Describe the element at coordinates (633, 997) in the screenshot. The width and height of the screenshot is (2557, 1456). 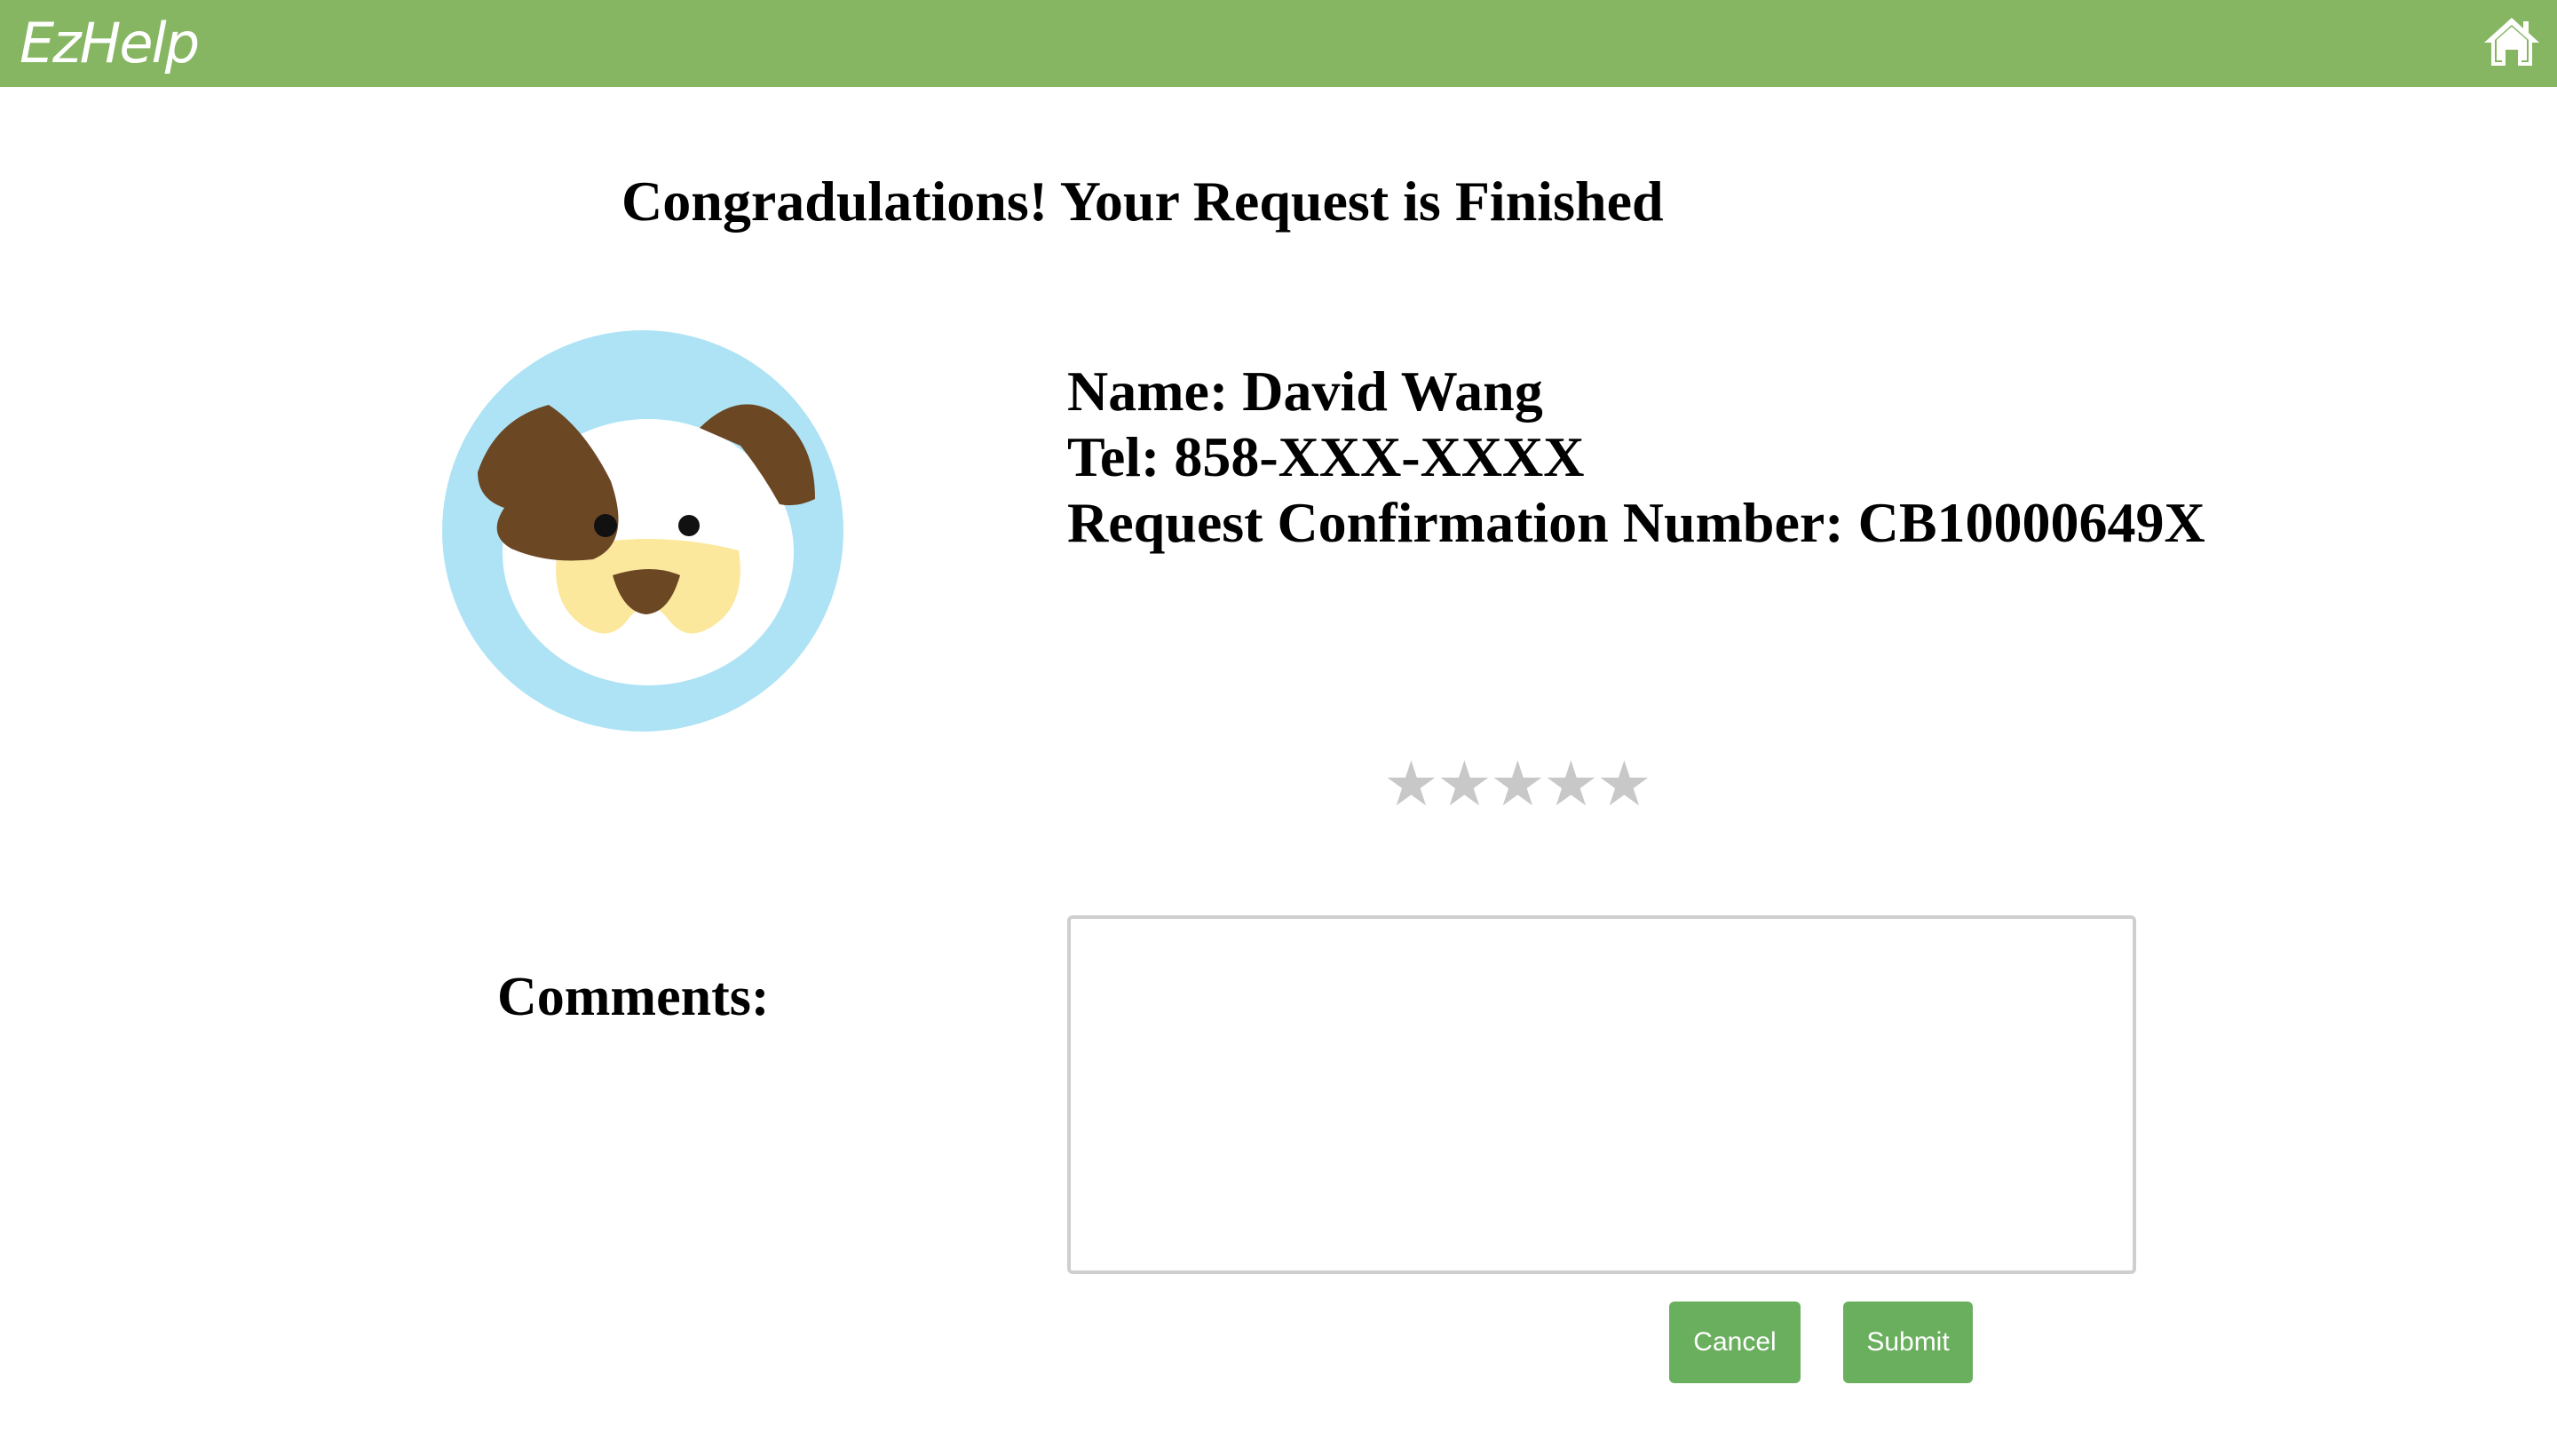
I see `comments-label: Comments:` at that location.